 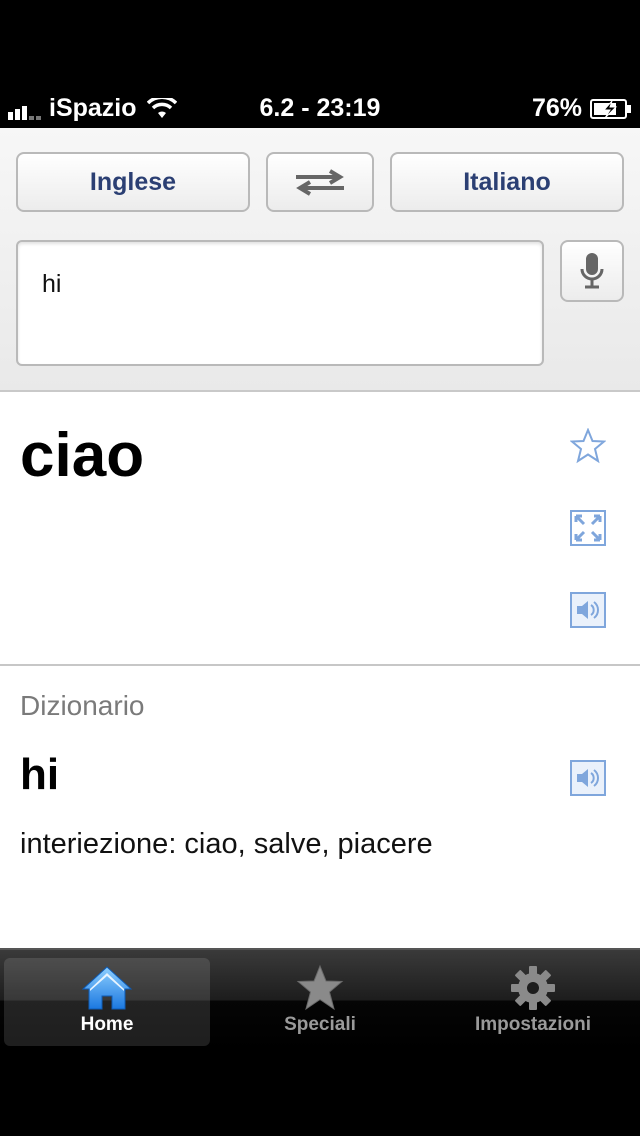 I want to click on target-language-button: Italiano, so click(x=507, y=182).